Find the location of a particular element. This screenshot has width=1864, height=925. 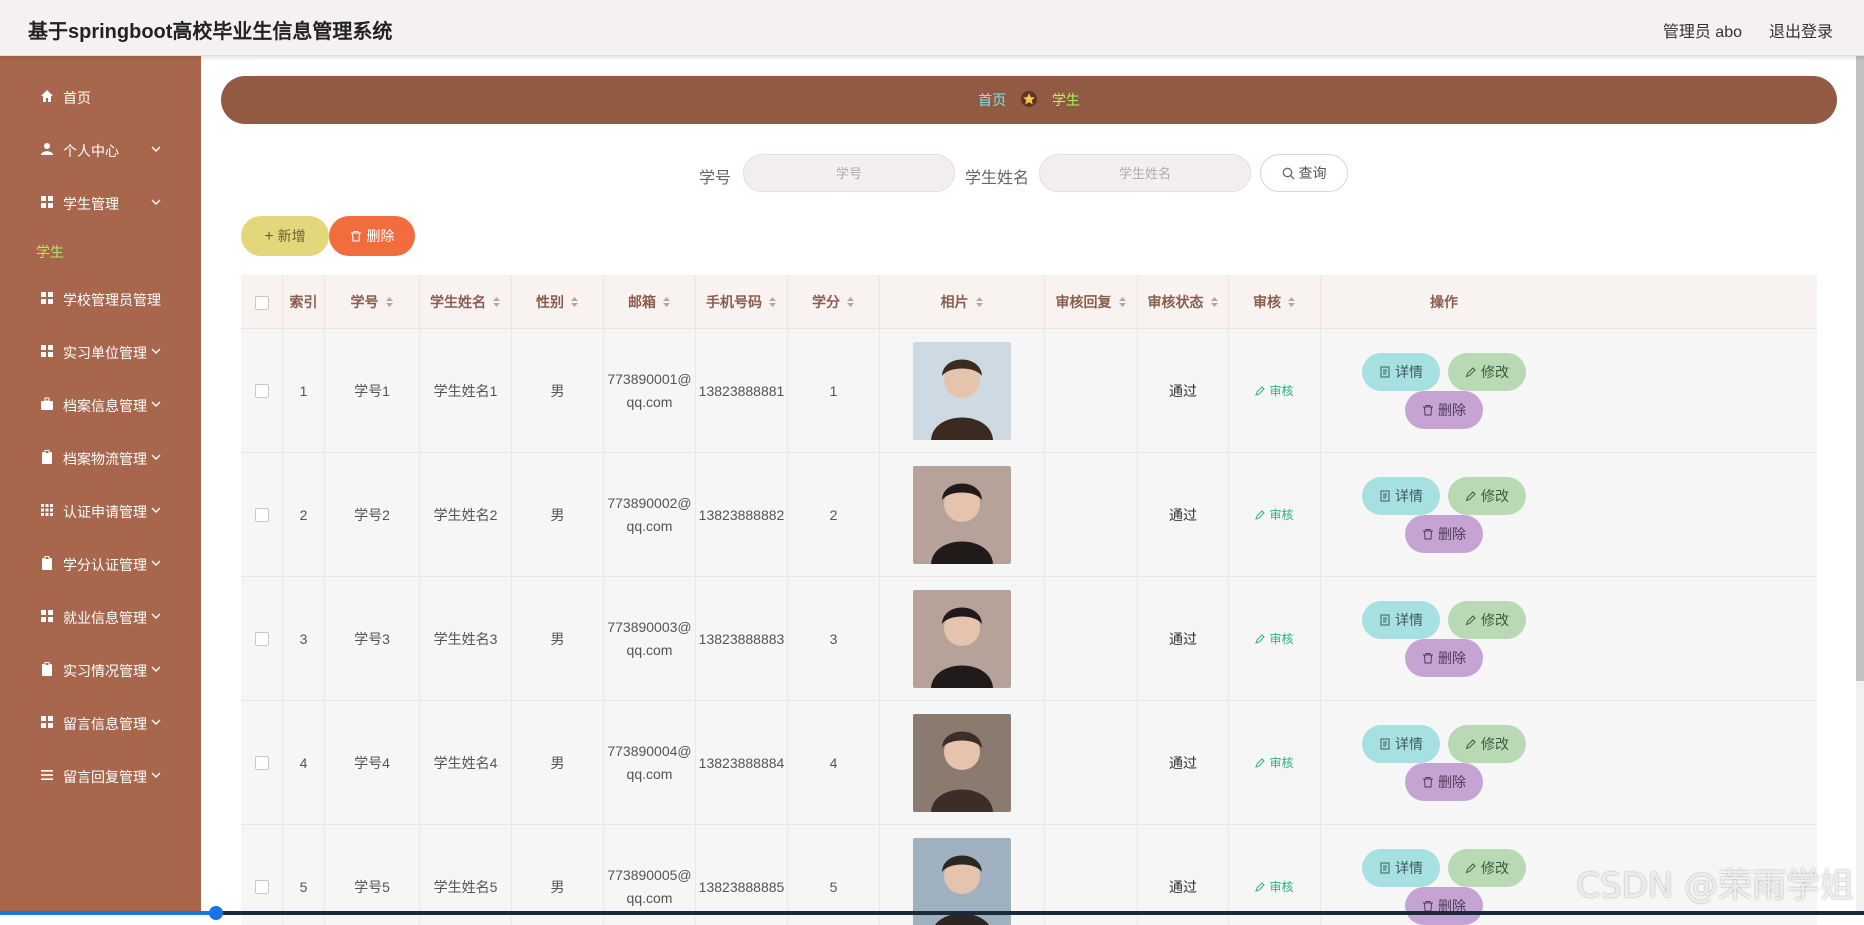

column-header: 相片 is located at coordinates (962, 302).